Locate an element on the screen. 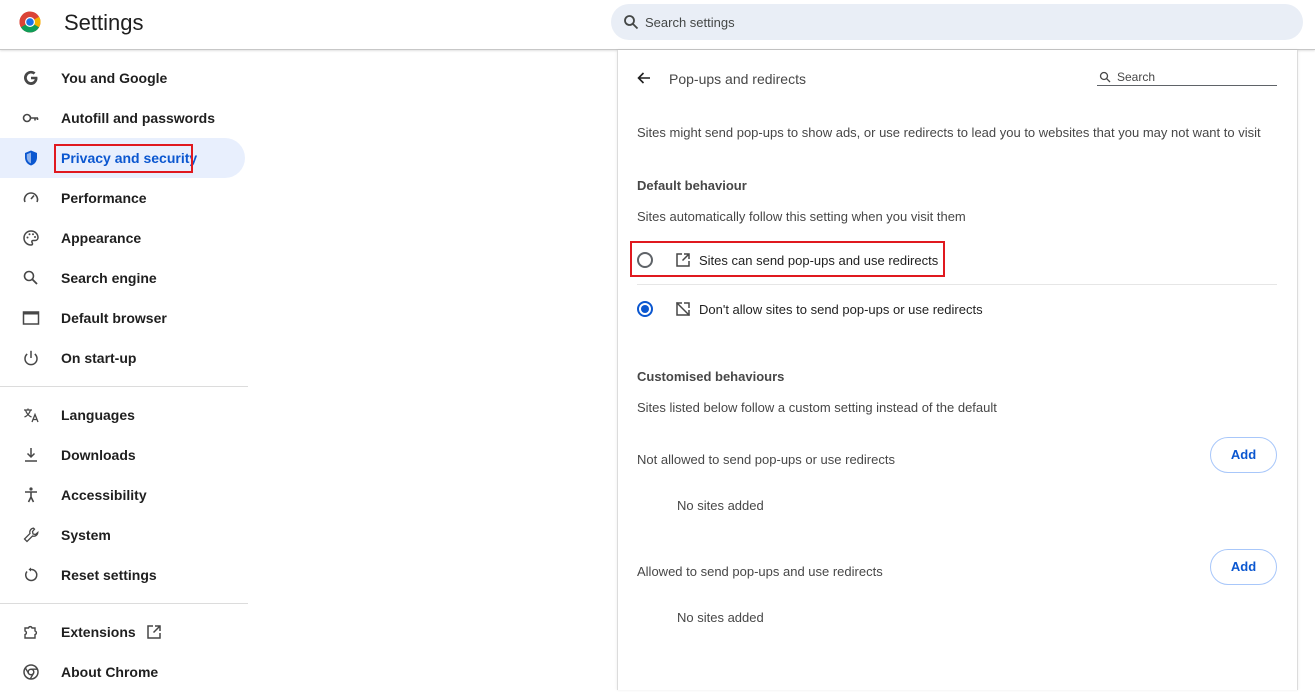 The width and height of the screenshot is (1315, 692). search-placeholder: Search settings is located at coordinates (690, 22).